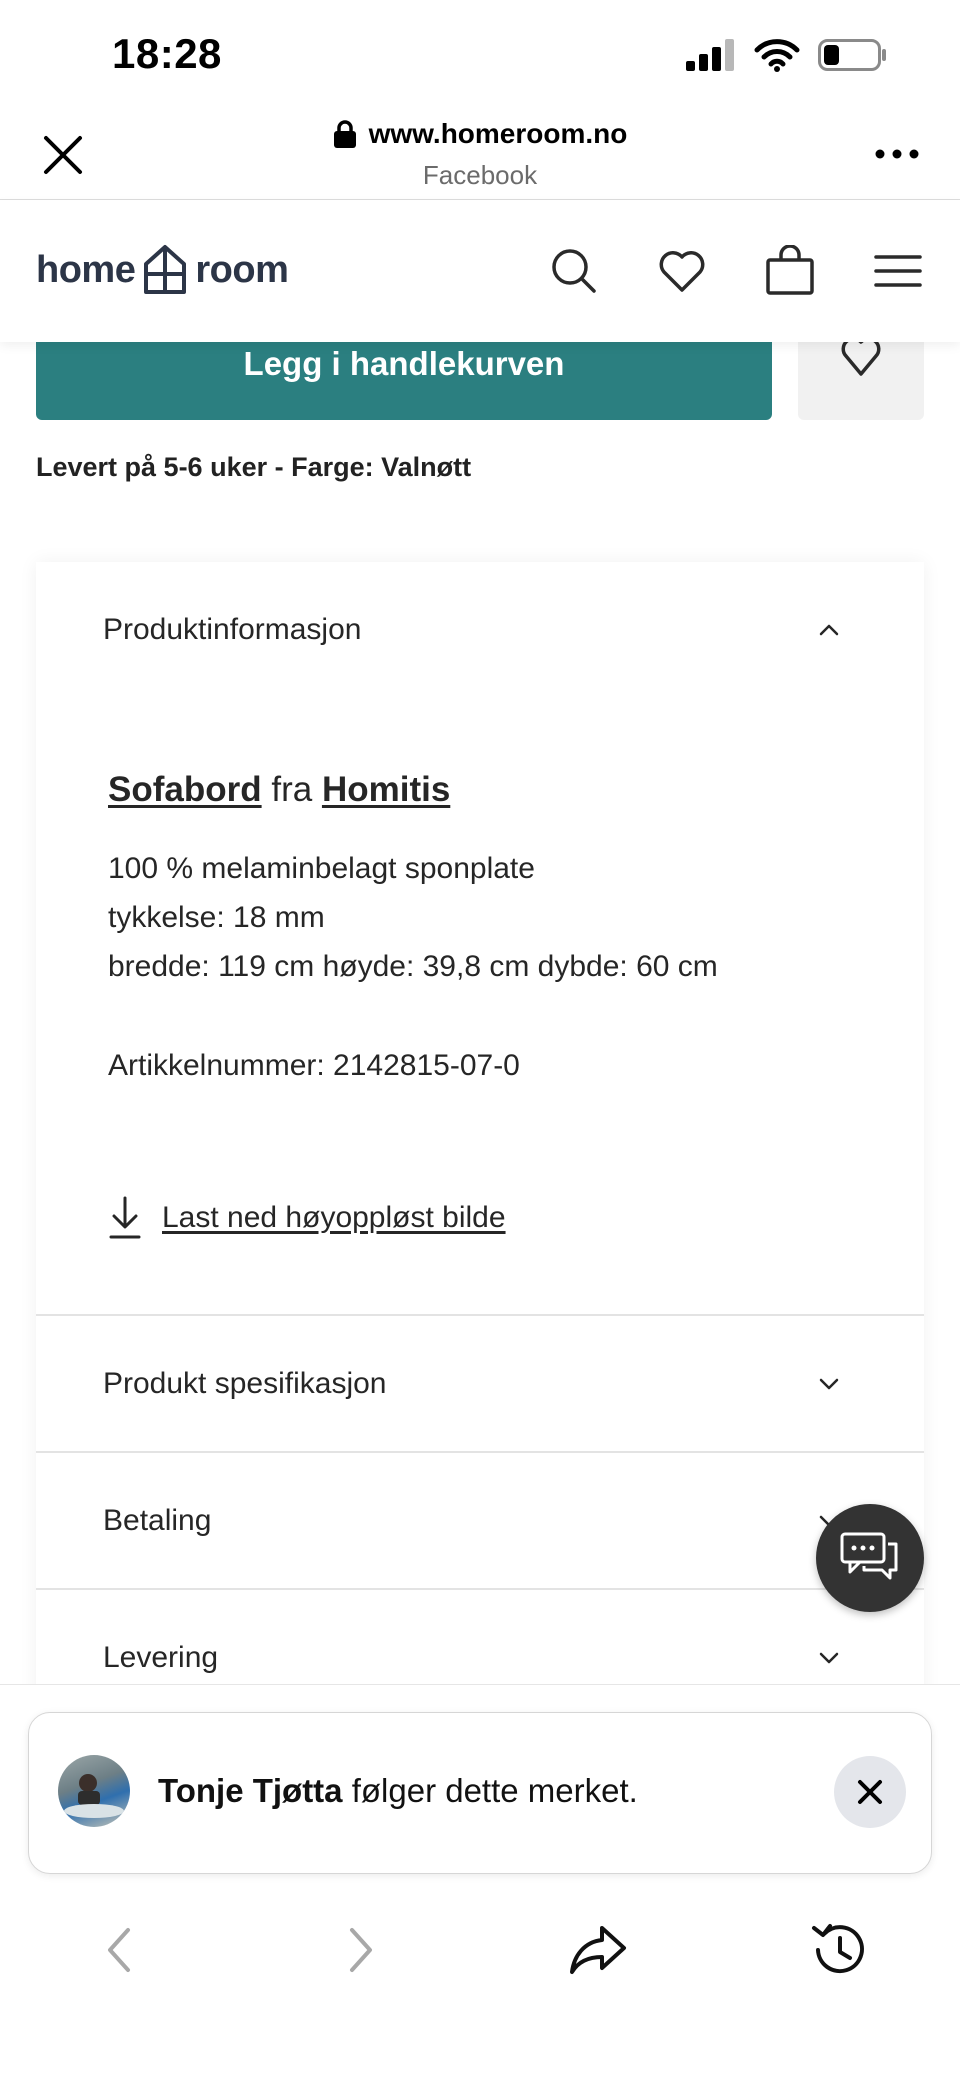  What do you see at coordinates (344, 134) in the screenshot?
I see `lock-icon` at bounding box center [344, 134].